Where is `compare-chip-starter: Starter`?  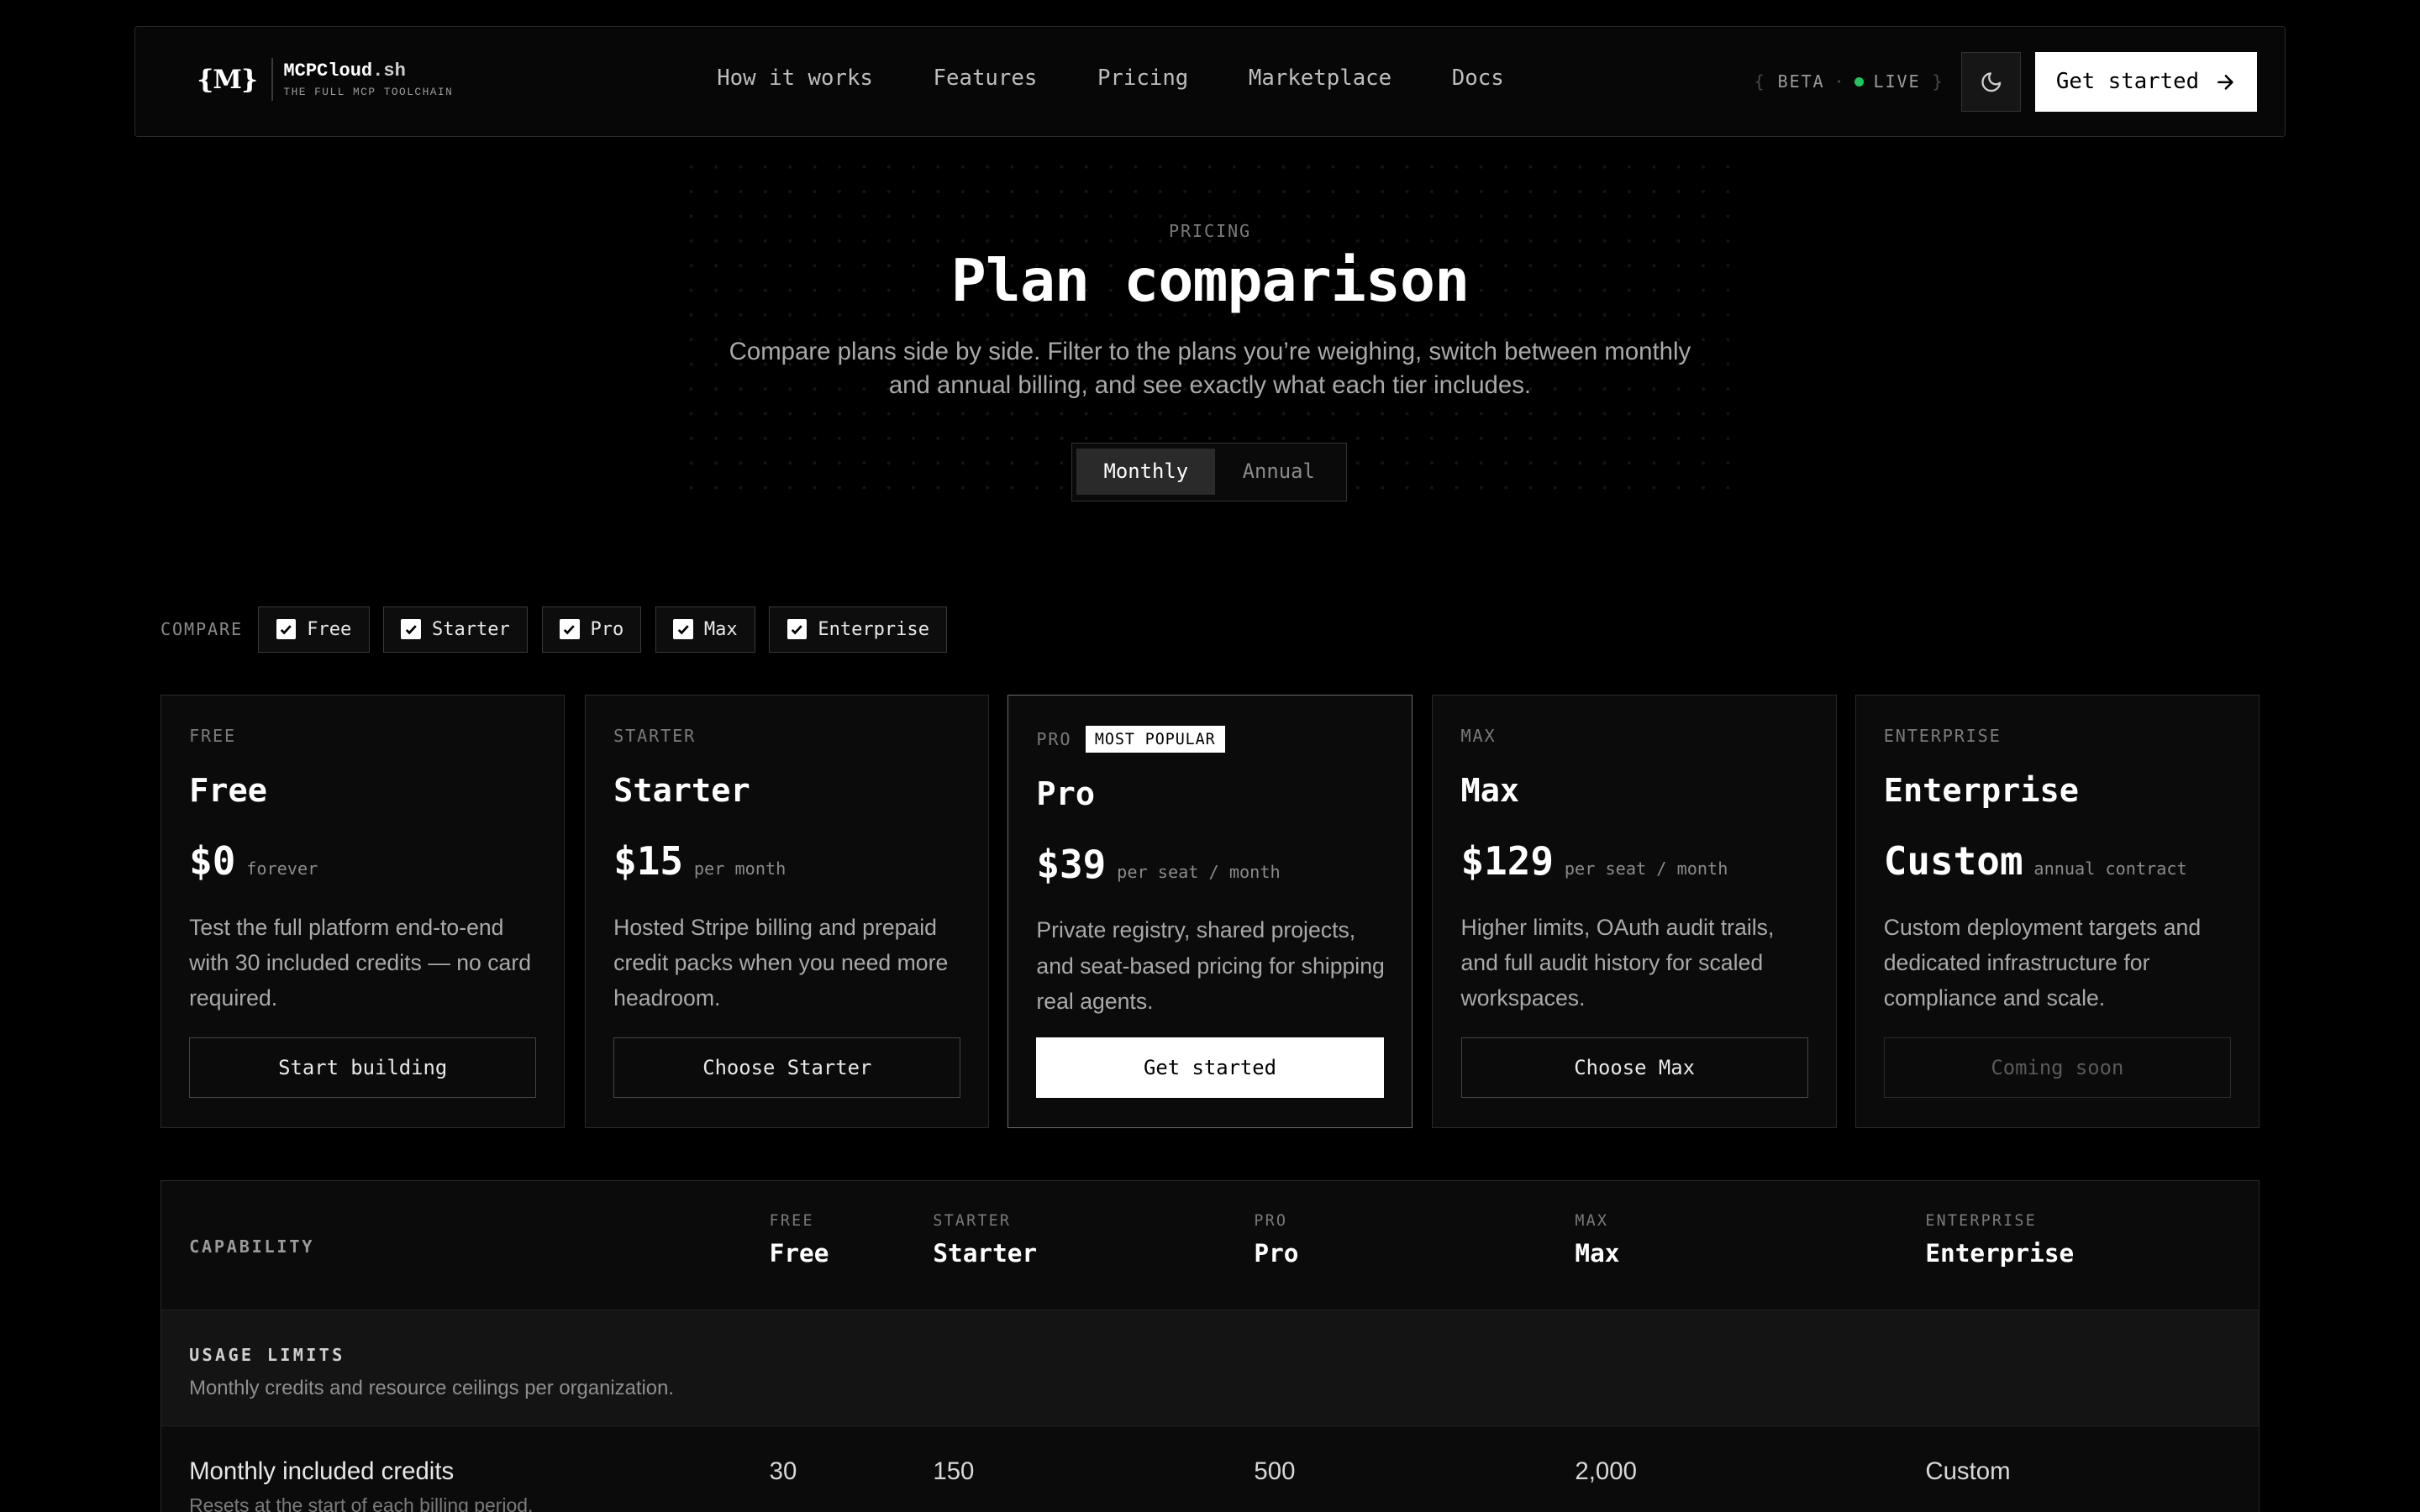 compare-chip-starter: Starter is located at coordinates (455, 629).